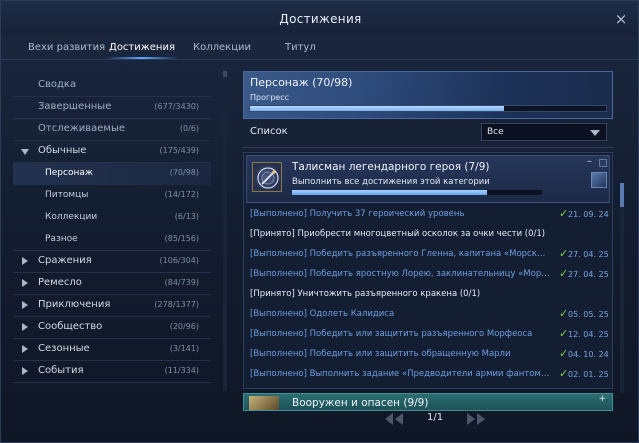 The image size is (639, 443). What do you see at coordinates (62, 150) in the screenshot?
I see `sidebar-item-label: Обычные` at bounding box center [62, 150].